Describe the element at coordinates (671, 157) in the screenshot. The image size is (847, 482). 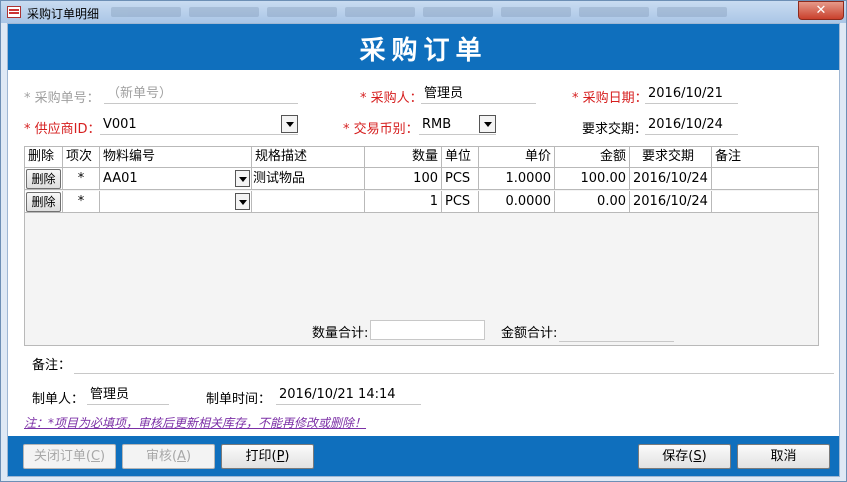
I see `col-header-due: 要求交期` at that location.